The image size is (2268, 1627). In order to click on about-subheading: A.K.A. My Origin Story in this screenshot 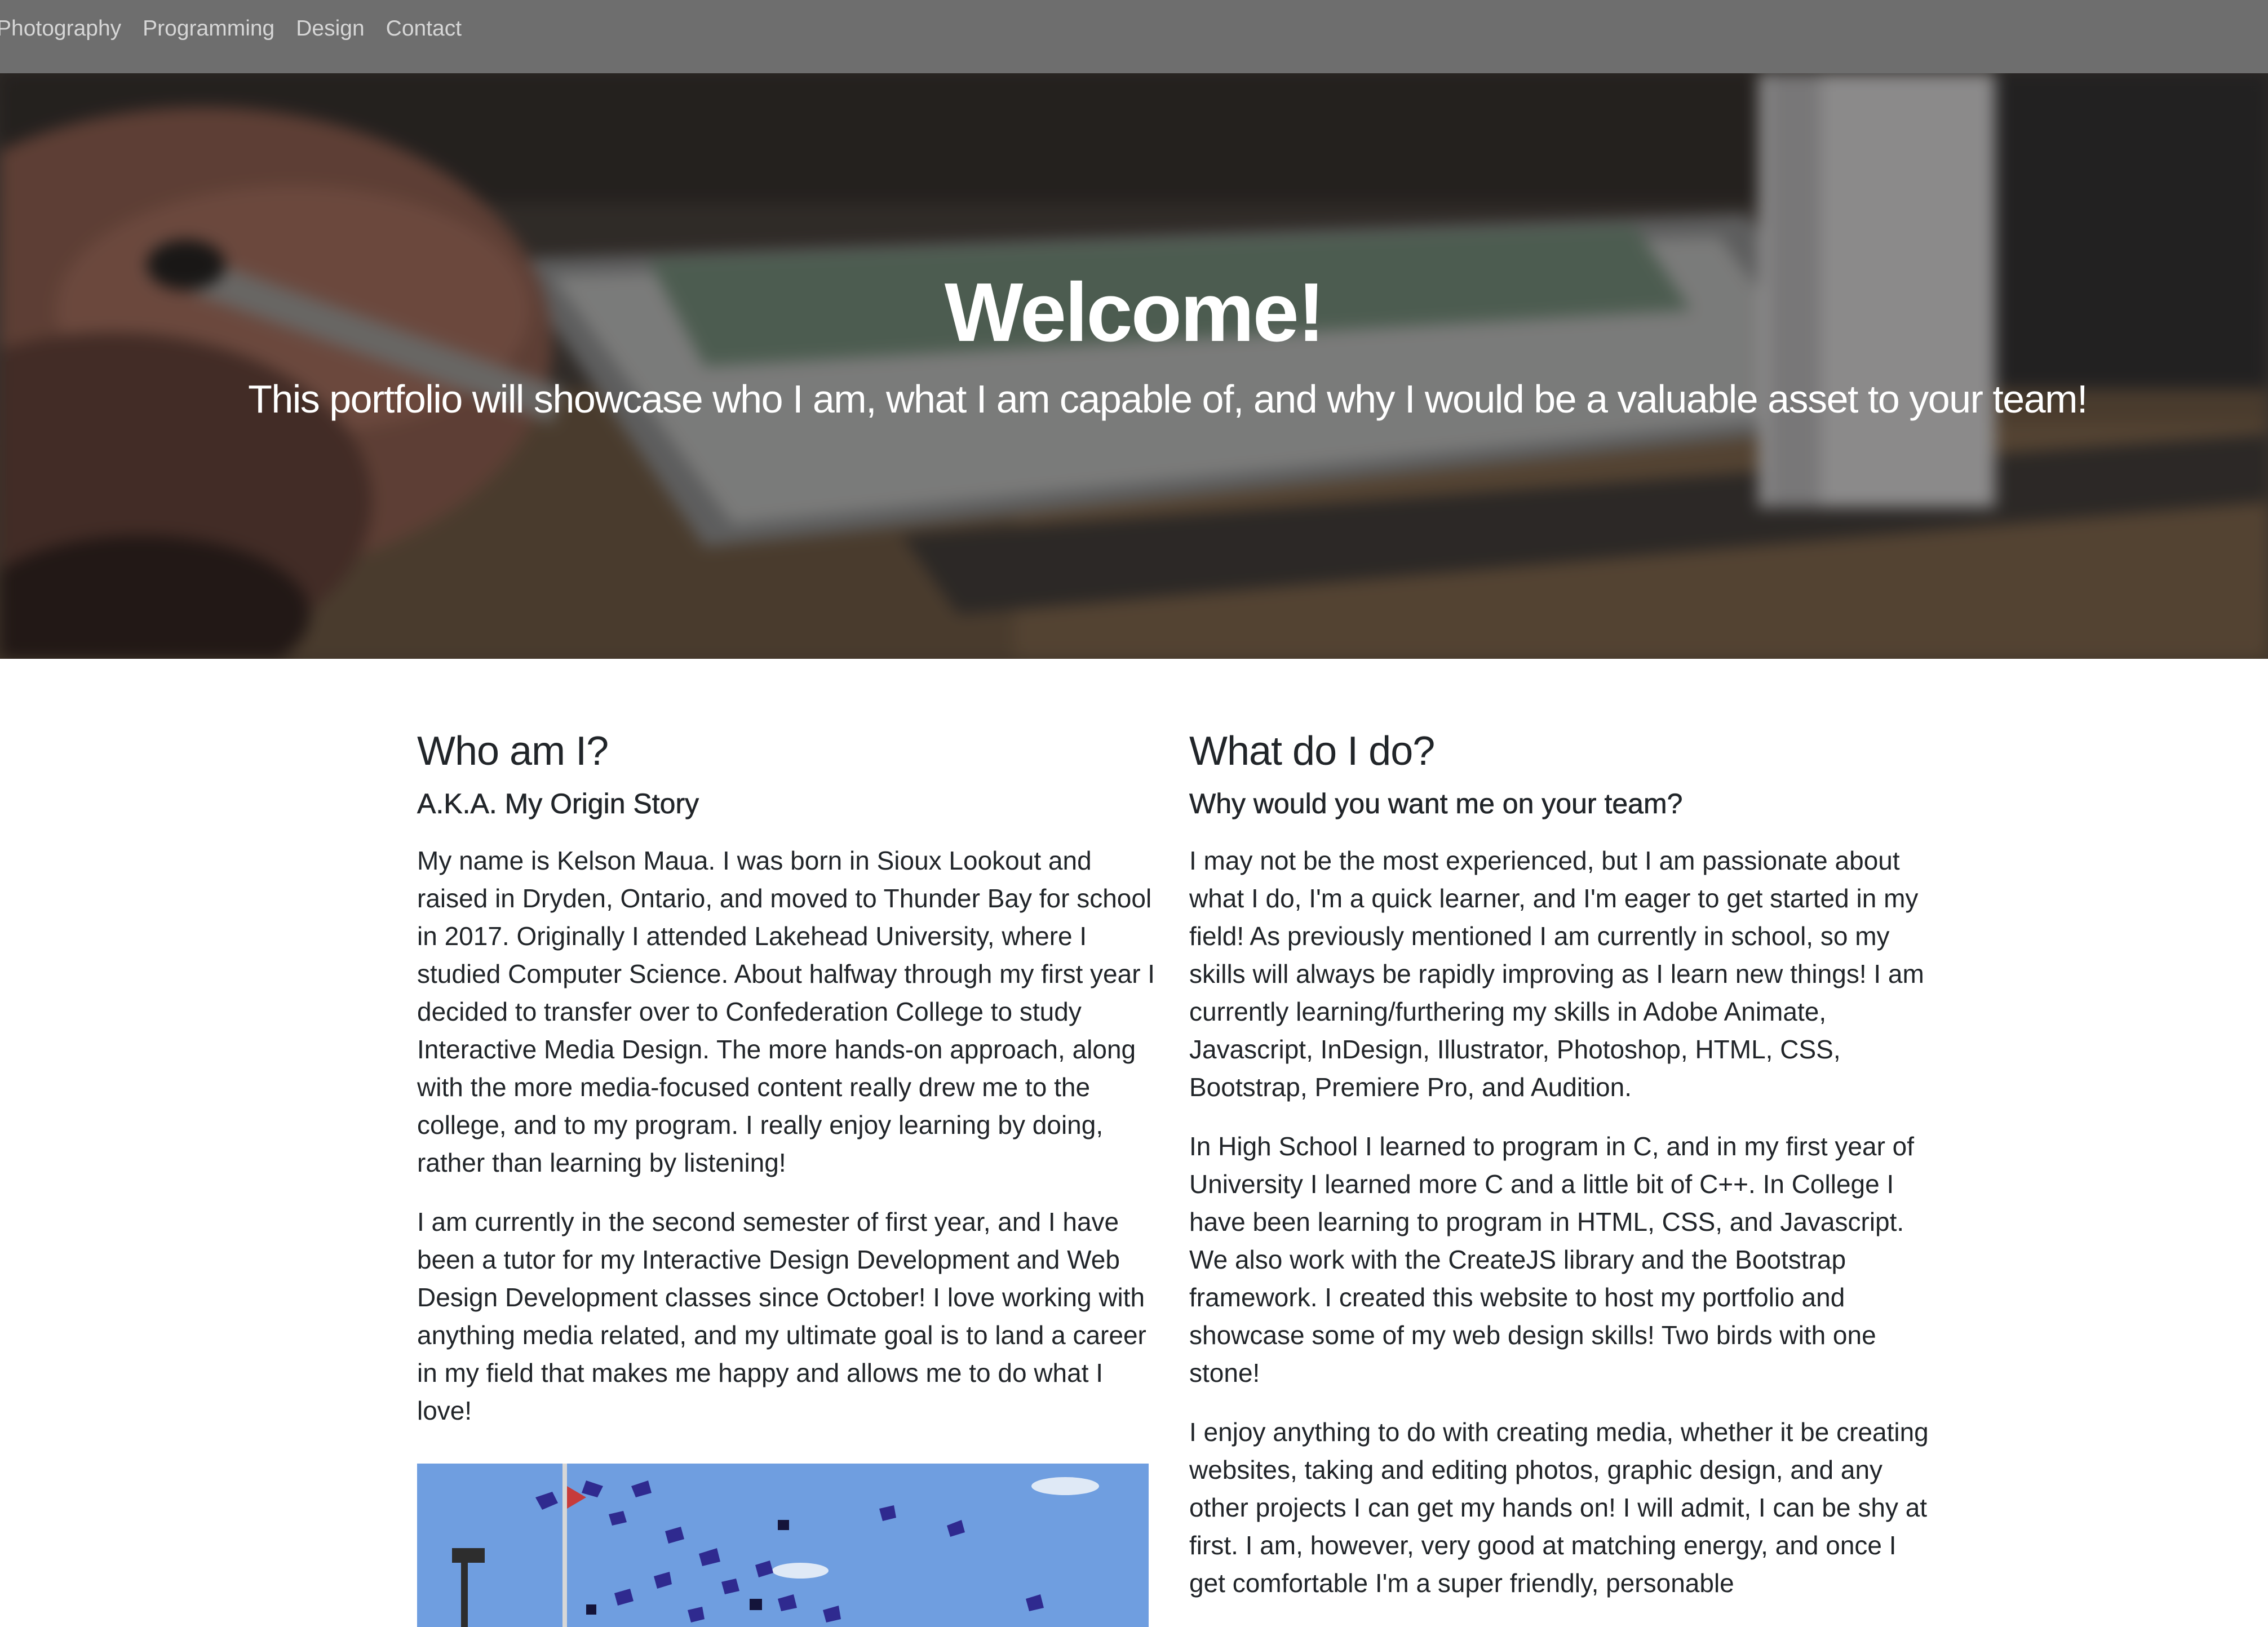, I will do `click(558, 804)`.